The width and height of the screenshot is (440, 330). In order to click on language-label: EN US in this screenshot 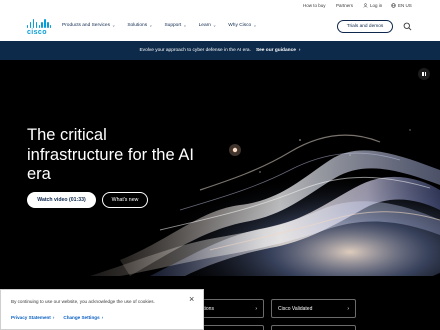, I will do `click(405, 5)`.